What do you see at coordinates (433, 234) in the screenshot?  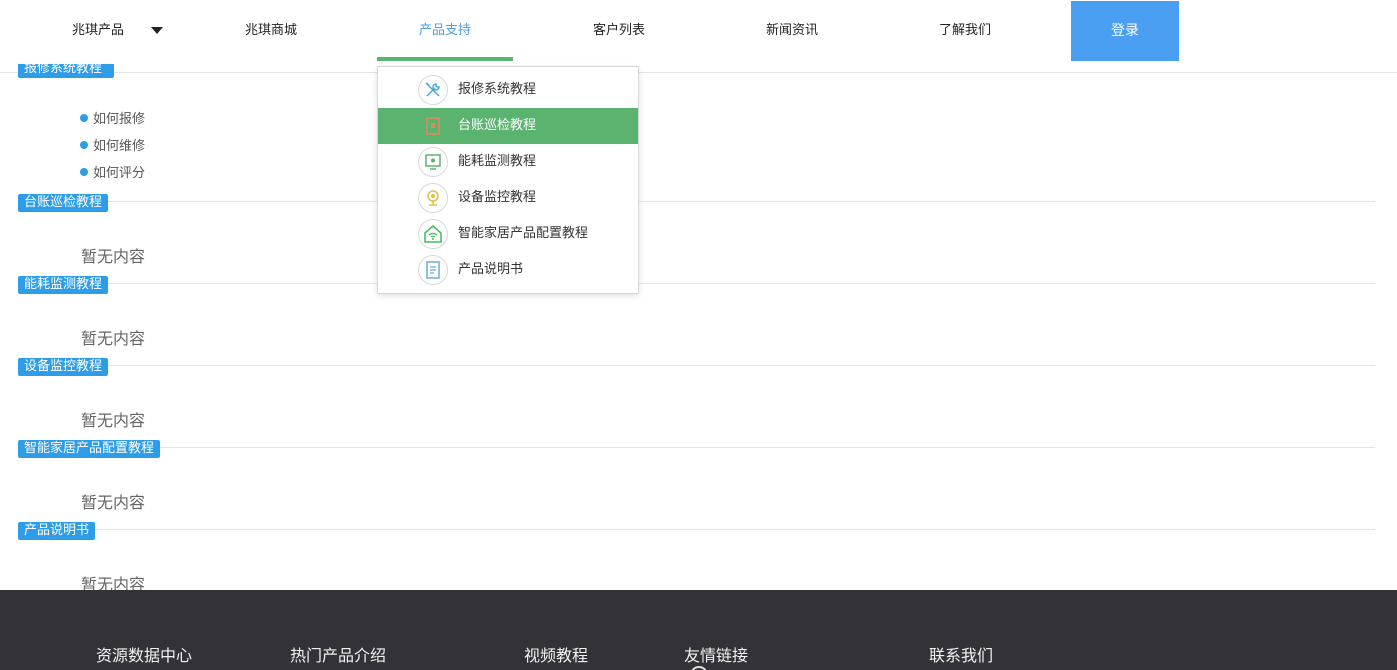 I see `smart-home-icon` at bounding box center [433, 234].